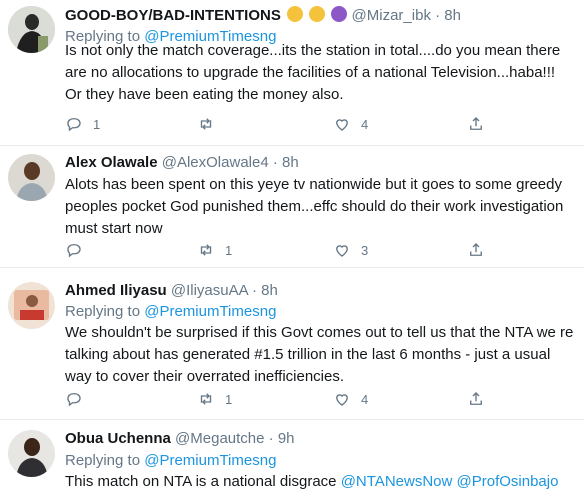 The image size is (584, 501). Describe the element at coordinates (305, 251) in the screenshot. I see `tweet-actions: 1 3` at that location.